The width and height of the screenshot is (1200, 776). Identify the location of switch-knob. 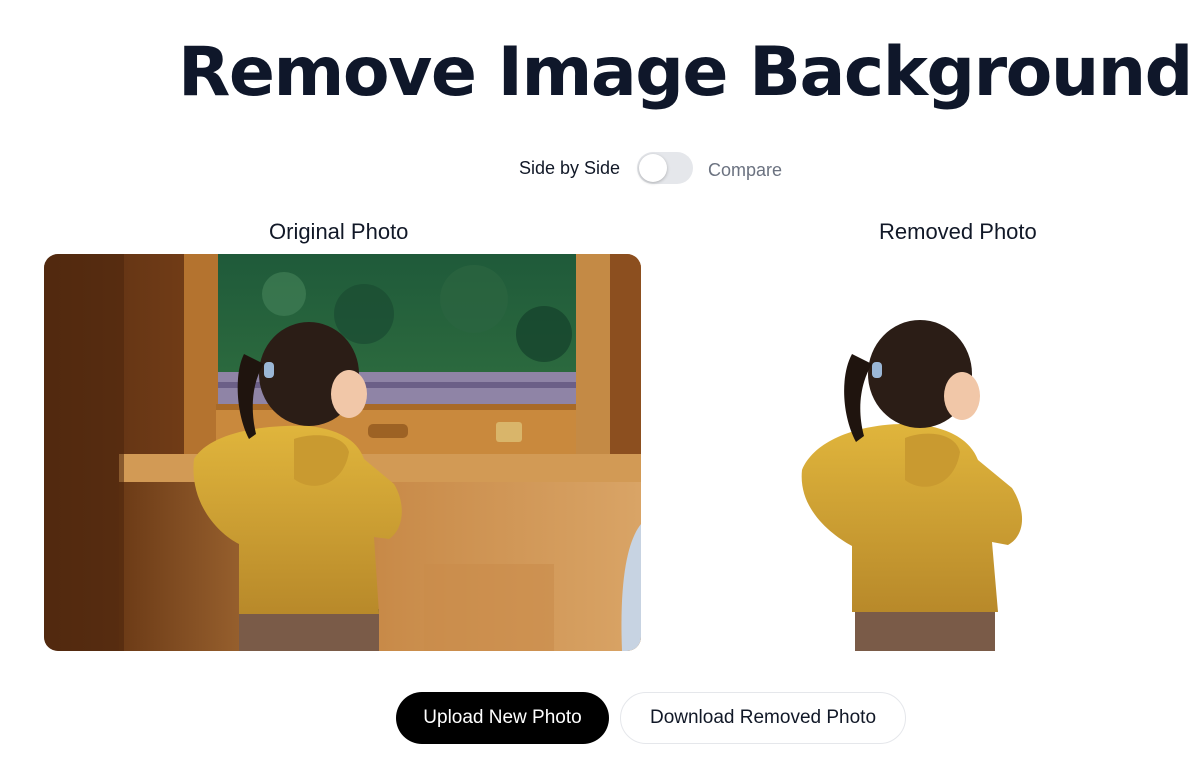
(653, 168).